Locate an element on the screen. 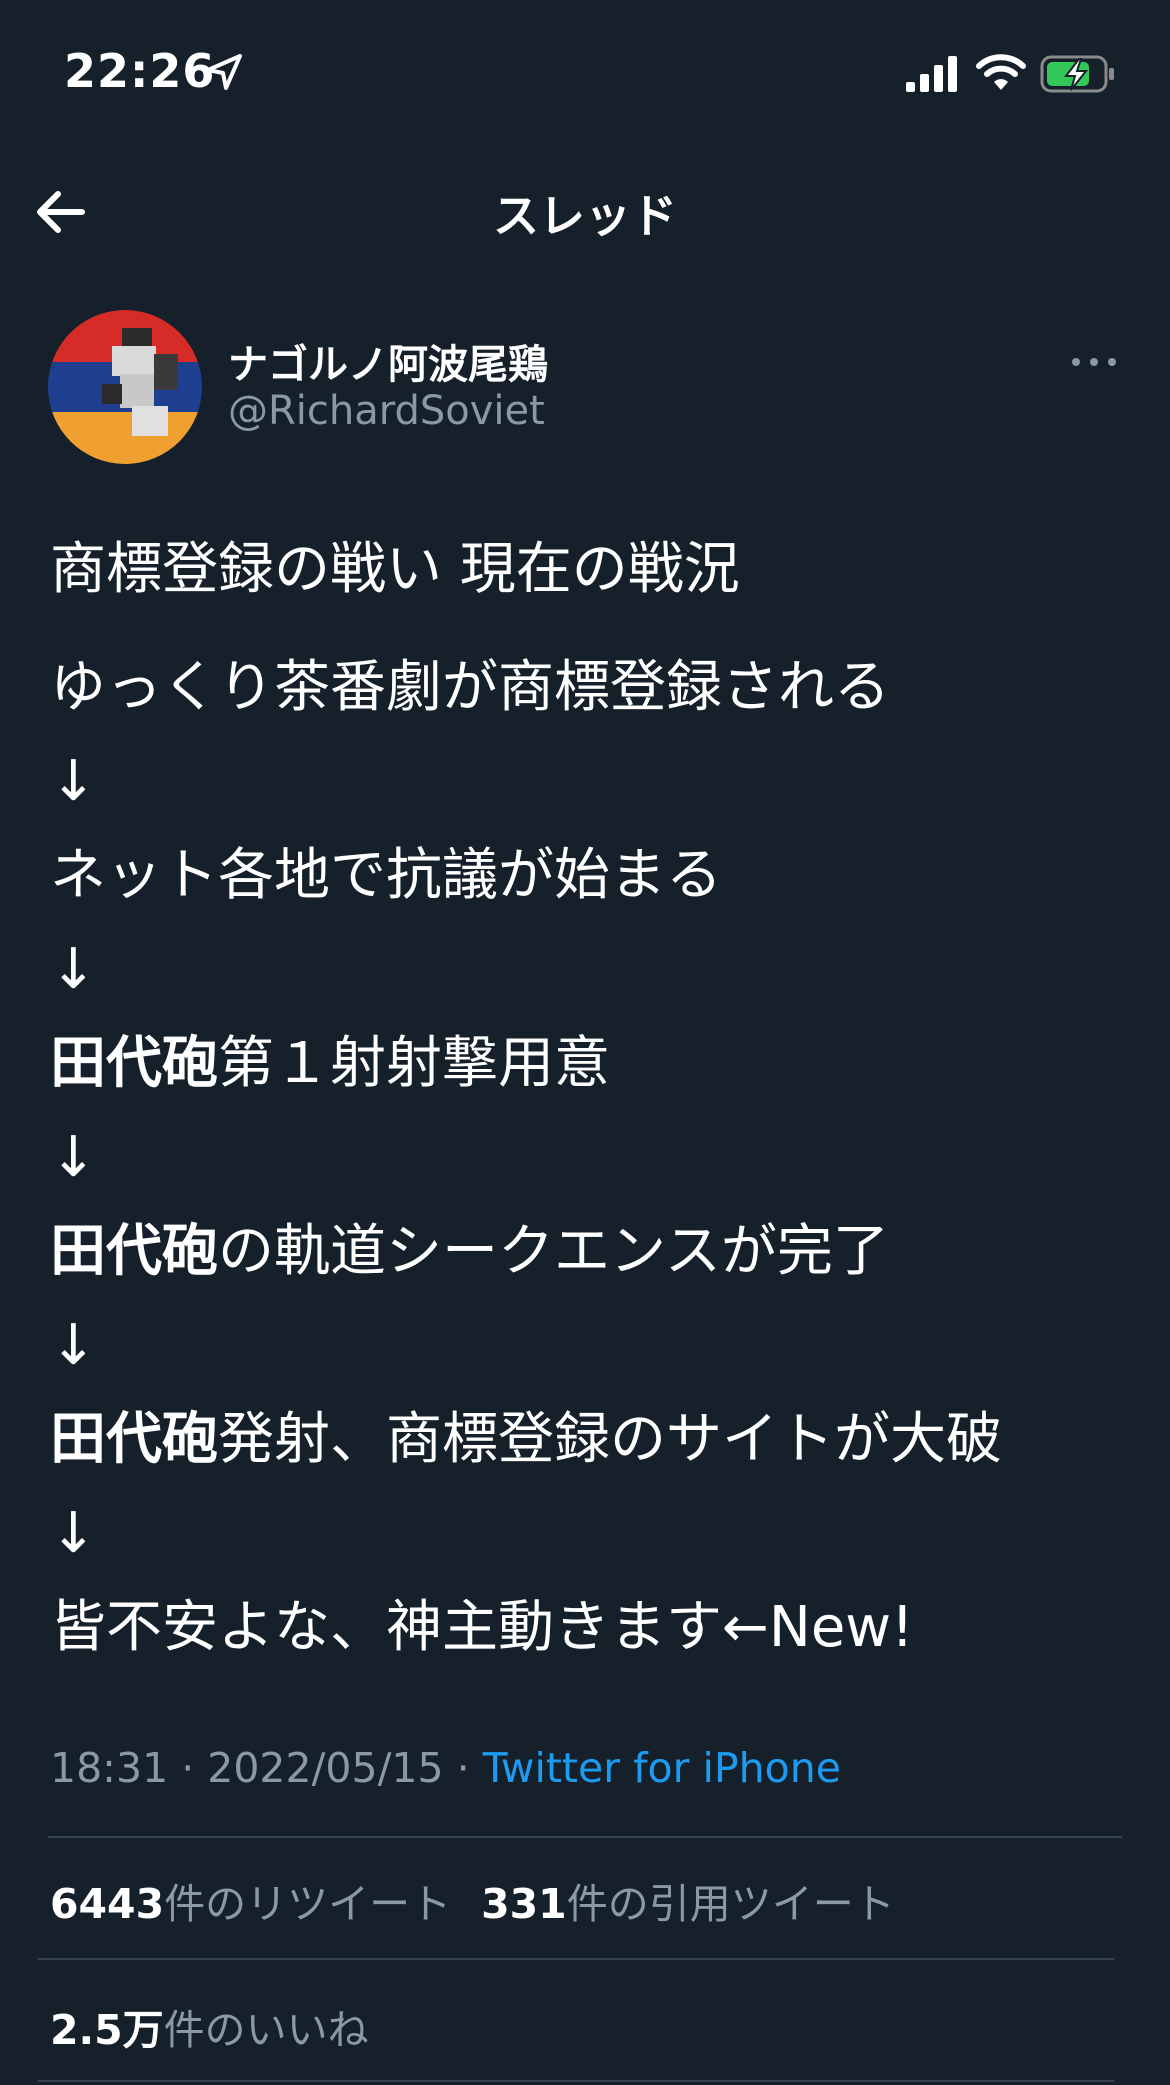  tweet-line: ネット各地で抗議が始まる is located at coordinates (590, 881).